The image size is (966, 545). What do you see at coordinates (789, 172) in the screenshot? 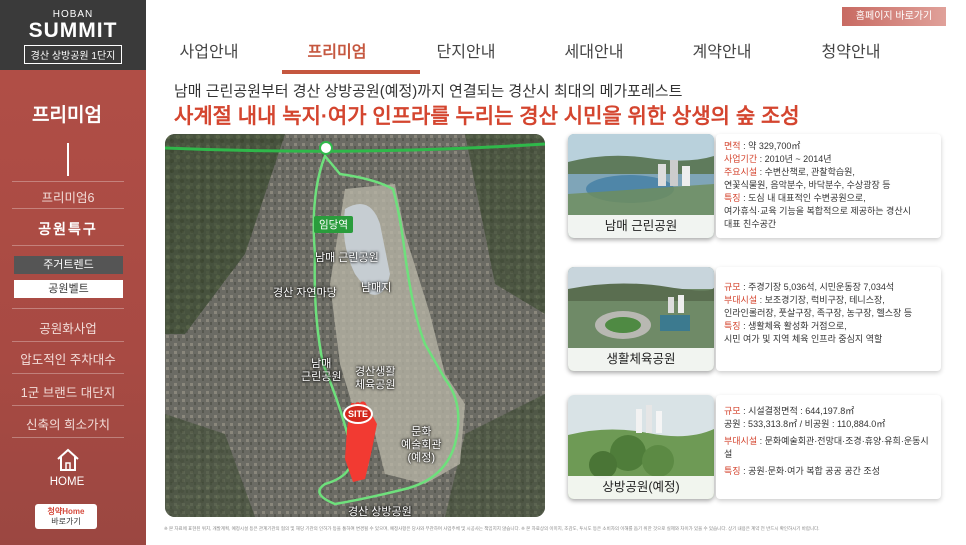
I see `info-line: 주요시설 : 수변산책로, 관찰학습원,` at bounding box center [789, 172].